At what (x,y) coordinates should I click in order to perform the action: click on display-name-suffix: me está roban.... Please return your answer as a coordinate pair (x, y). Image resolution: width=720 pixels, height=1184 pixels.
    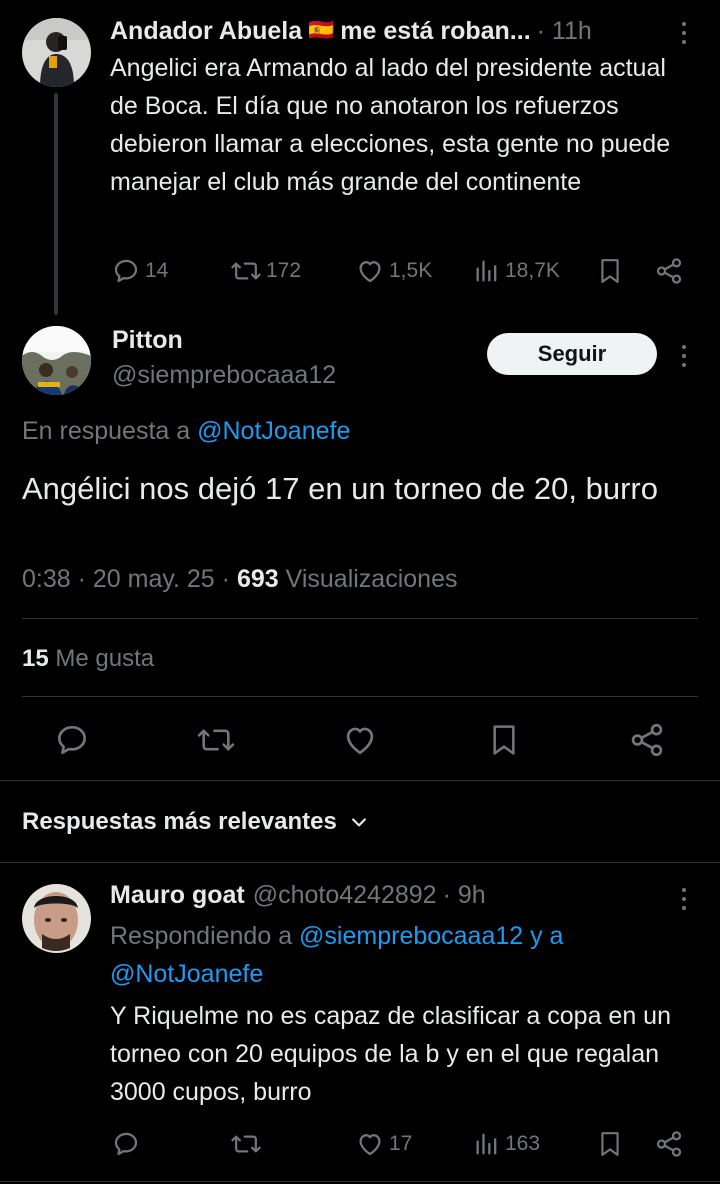
    Looking at the image, I should click on (435, 31).